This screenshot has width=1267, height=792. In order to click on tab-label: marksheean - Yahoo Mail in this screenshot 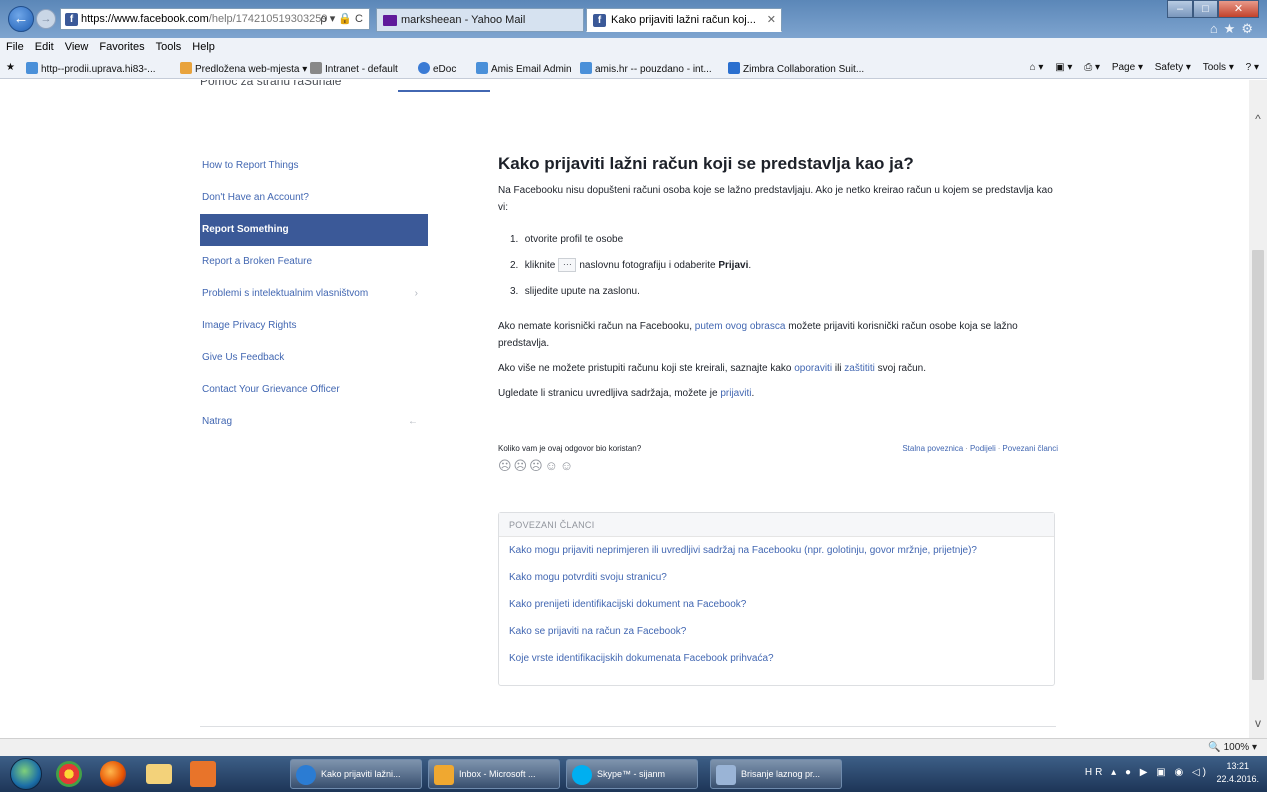, I will do `click(463, 20)`.